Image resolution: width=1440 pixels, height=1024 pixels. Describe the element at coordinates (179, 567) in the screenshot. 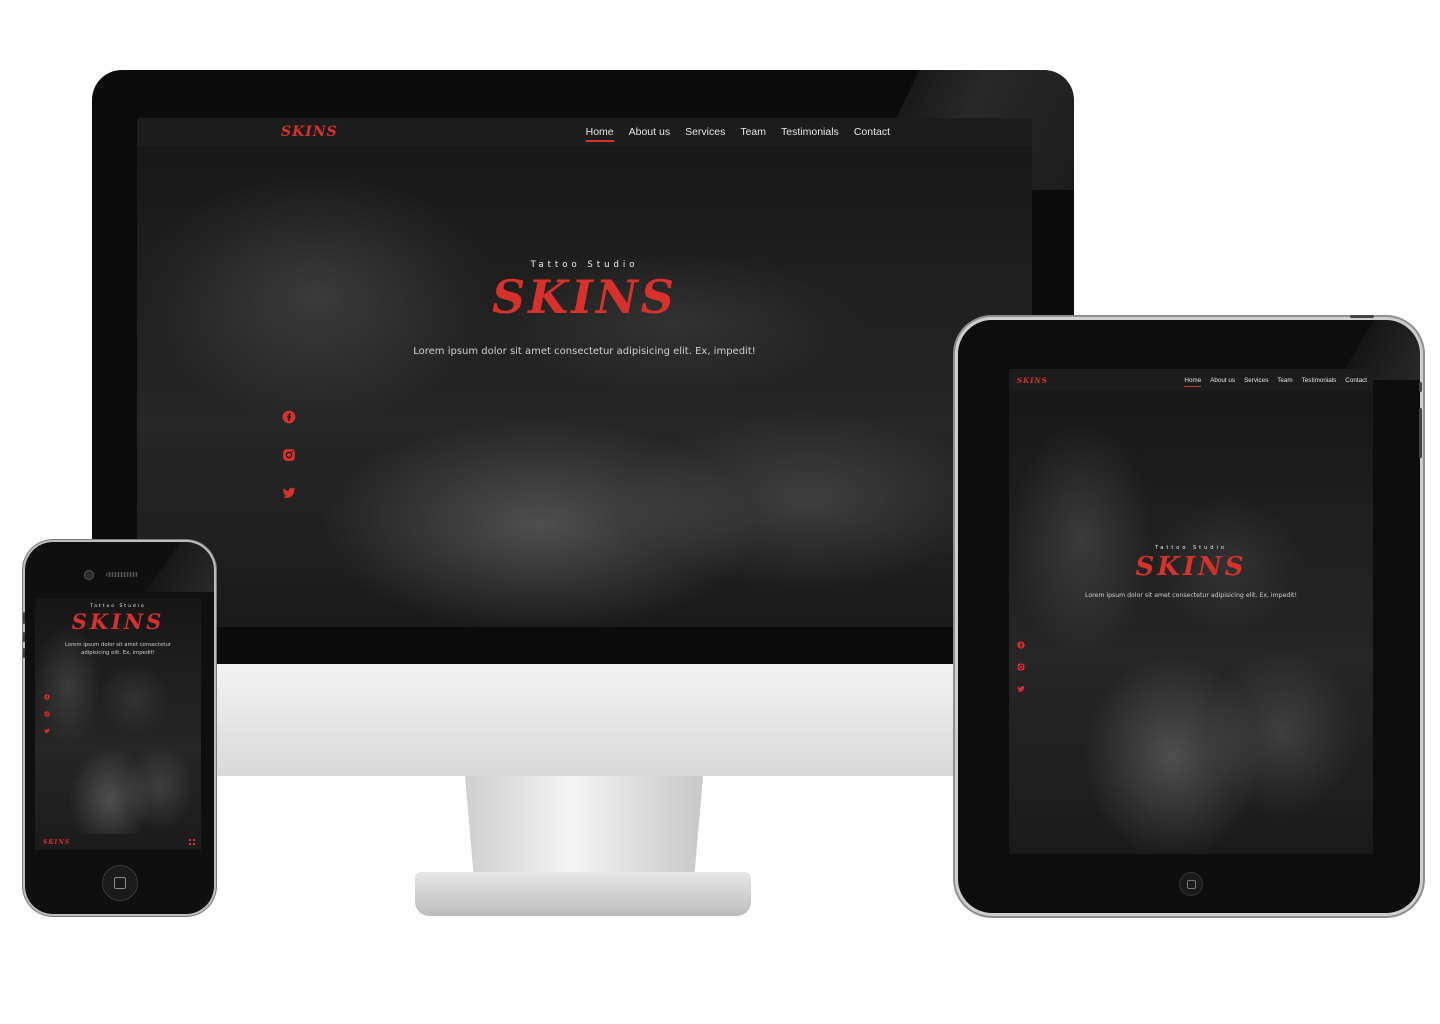

I see `phone-glare` at that location.